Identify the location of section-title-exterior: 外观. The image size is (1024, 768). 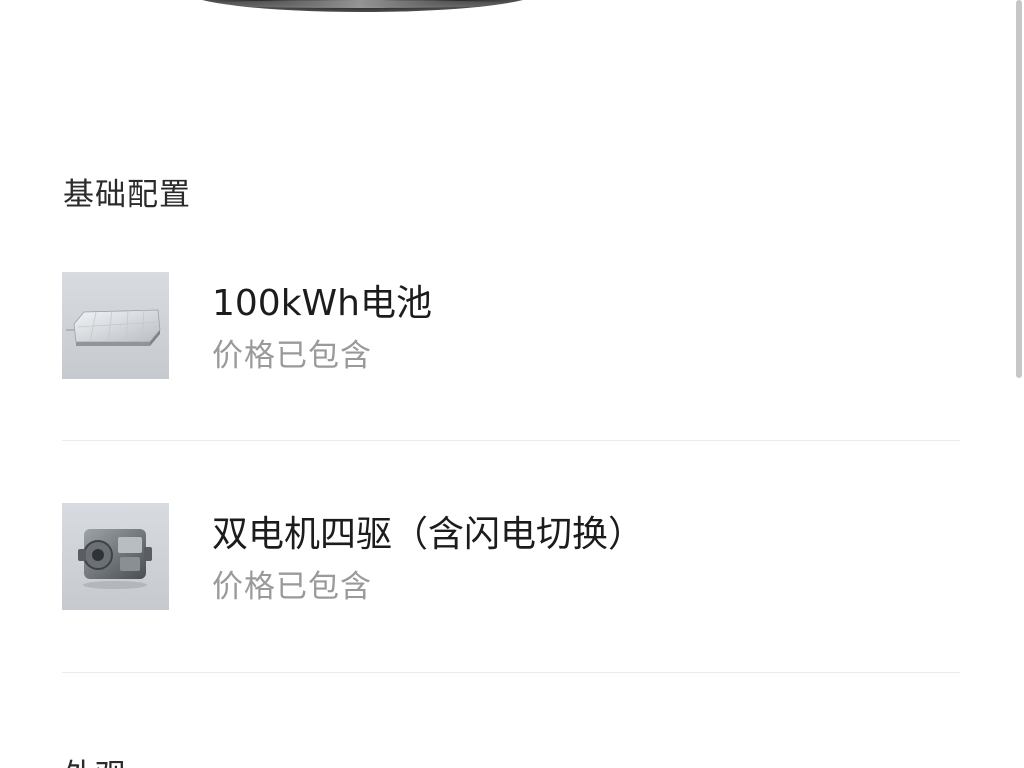
(95, 762).